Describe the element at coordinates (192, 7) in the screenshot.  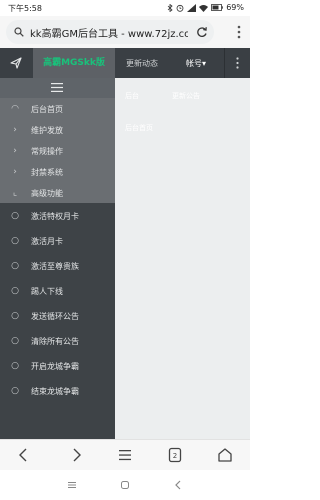
I see `signal-icon` at that location.